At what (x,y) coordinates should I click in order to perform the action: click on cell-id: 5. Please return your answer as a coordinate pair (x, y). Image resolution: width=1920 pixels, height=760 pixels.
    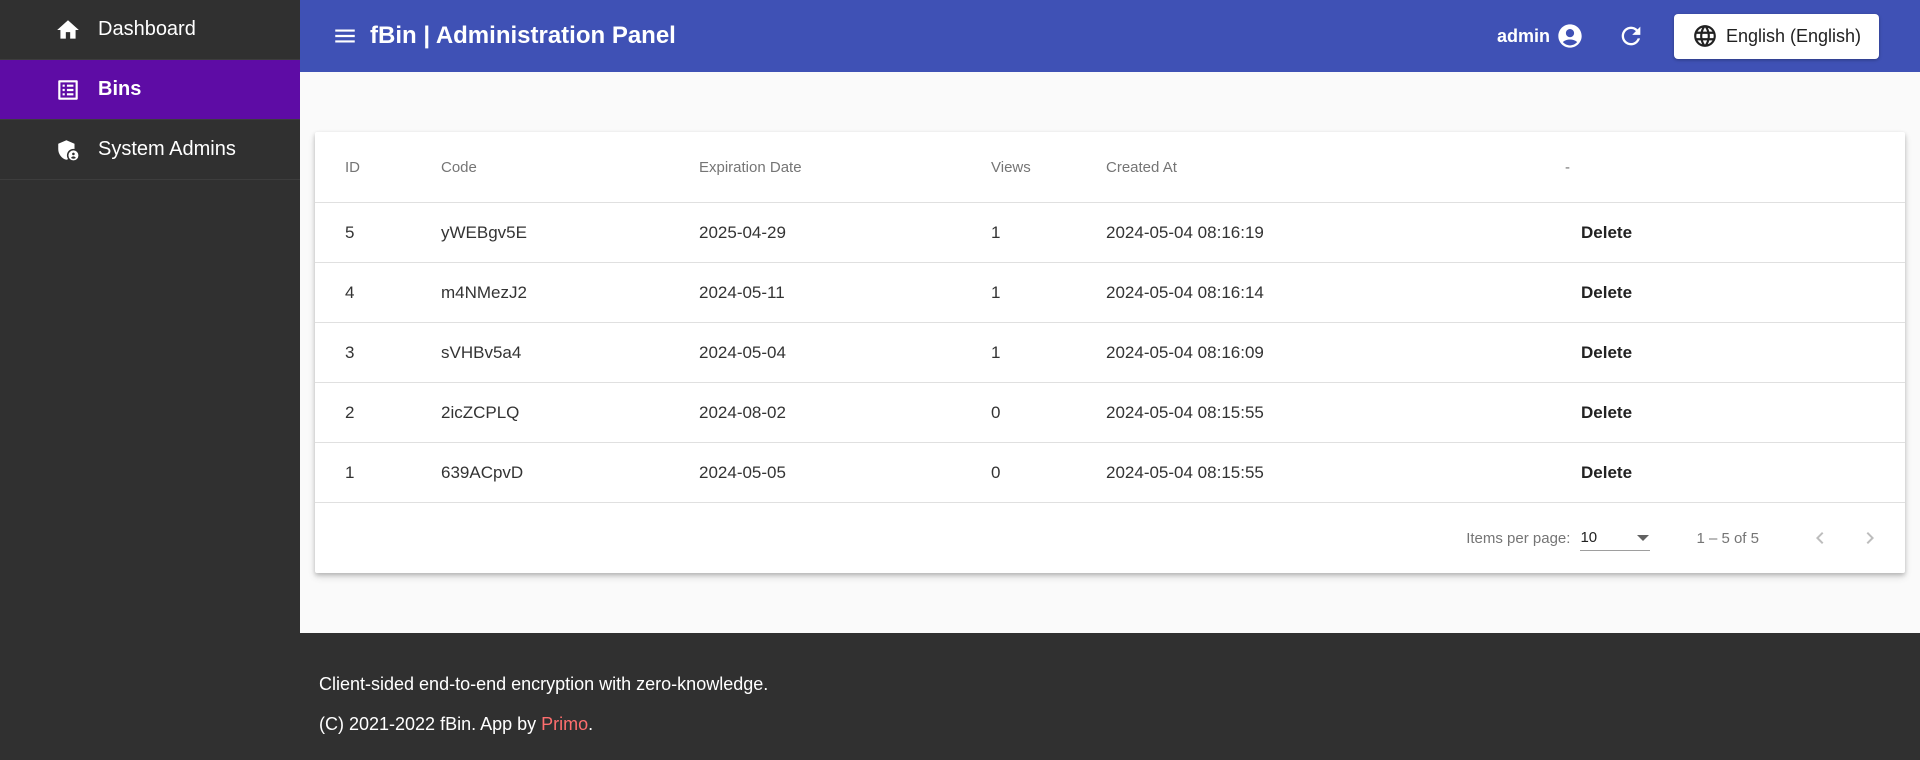
    Looking at the image, I should click on (378, 232).